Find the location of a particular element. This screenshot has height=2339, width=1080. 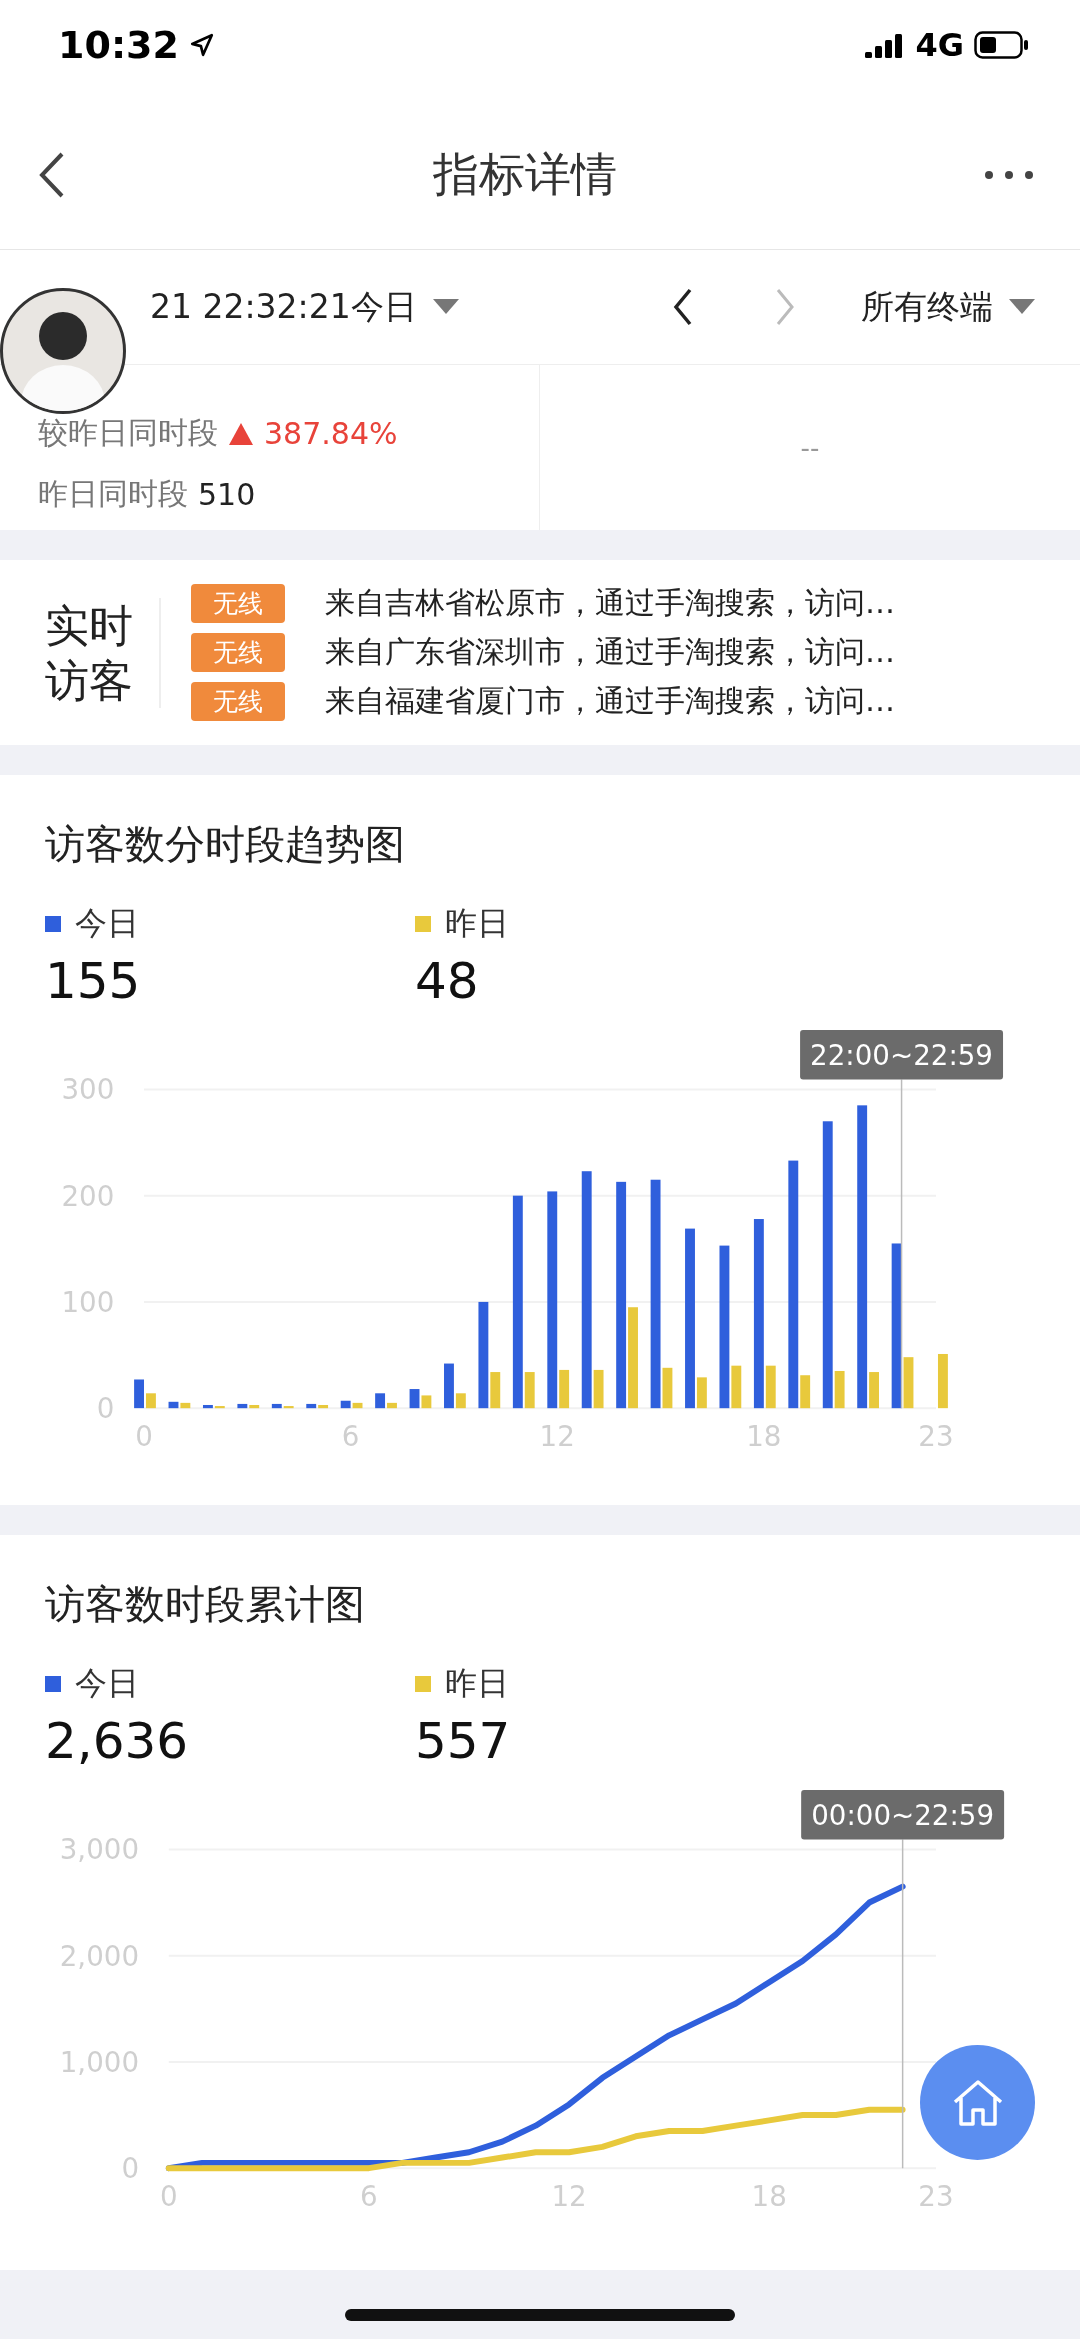

chart-title: 访客数分时段趋势图 is located at coordinates (225, 844).